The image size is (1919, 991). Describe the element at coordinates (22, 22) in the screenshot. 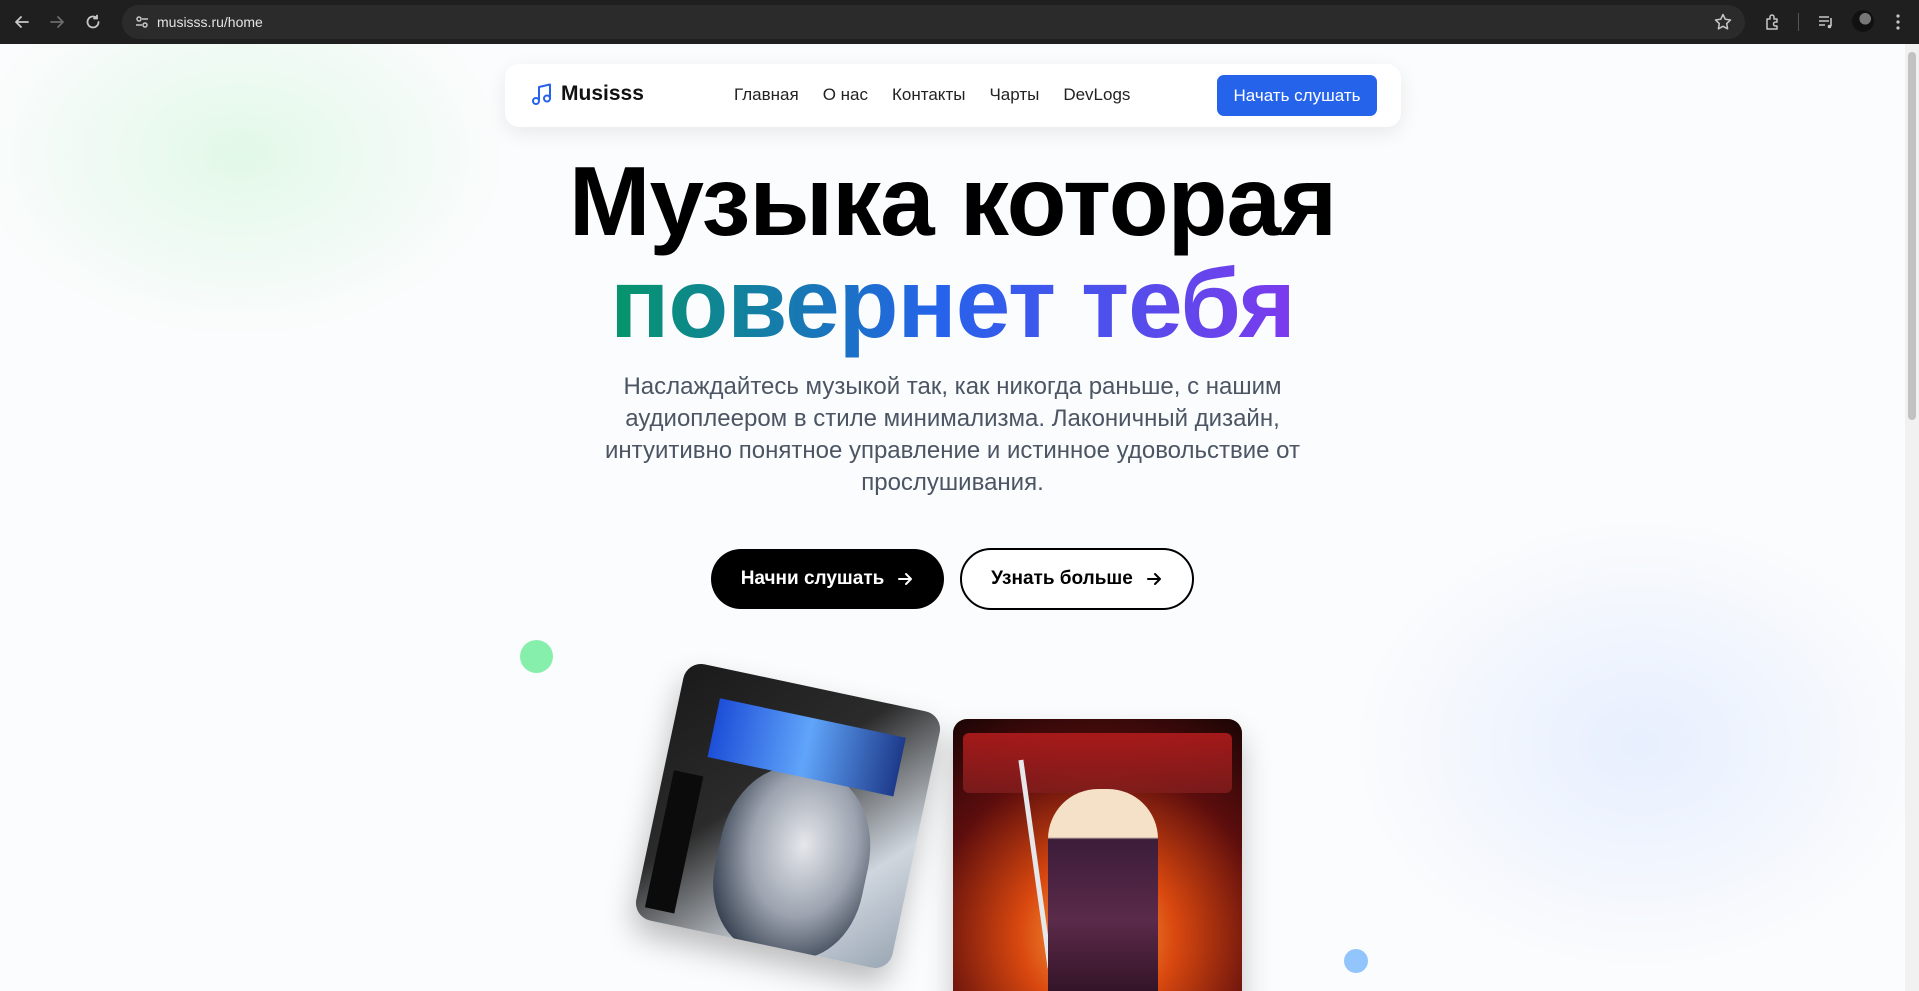

I see `back-icon` at that location.